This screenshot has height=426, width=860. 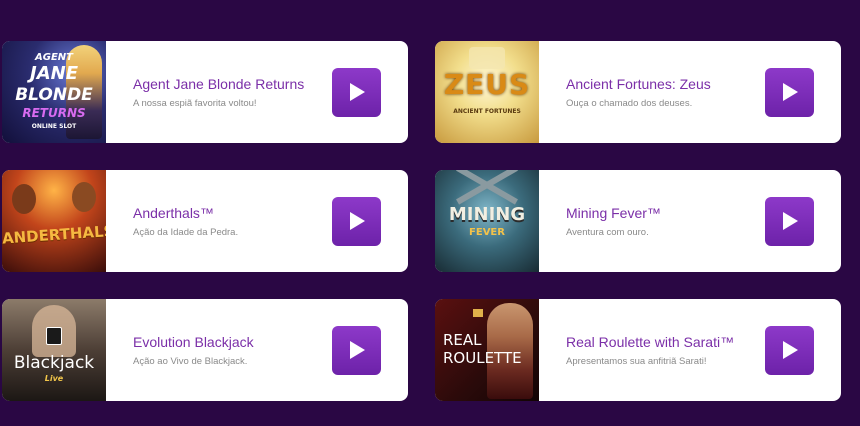 I want to click on game-thumbnail: AGENT JANE BLONDE RETURNS ONLINE SLOT, so click(x=54, y=92).